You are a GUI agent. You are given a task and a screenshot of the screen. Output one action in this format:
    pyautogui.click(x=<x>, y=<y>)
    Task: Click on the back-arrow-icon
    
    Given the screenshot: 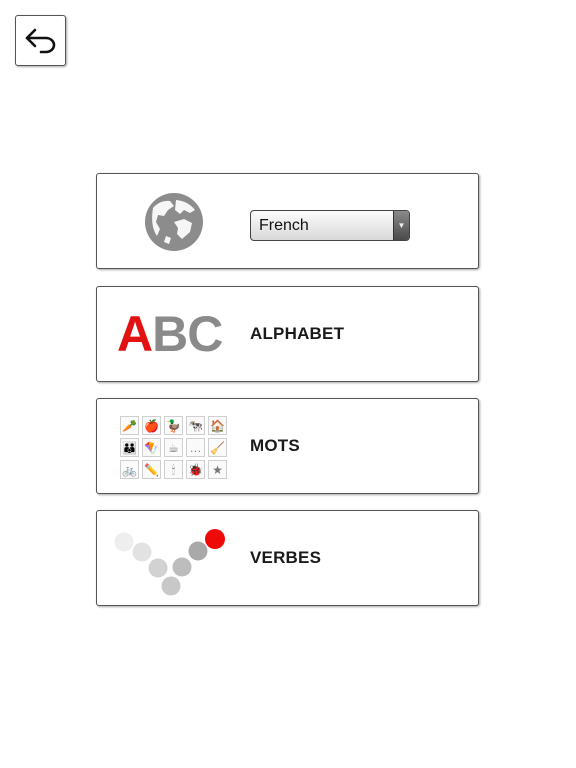 What is the action you would take?
    pyautogui.click(x=40, y=40)
    